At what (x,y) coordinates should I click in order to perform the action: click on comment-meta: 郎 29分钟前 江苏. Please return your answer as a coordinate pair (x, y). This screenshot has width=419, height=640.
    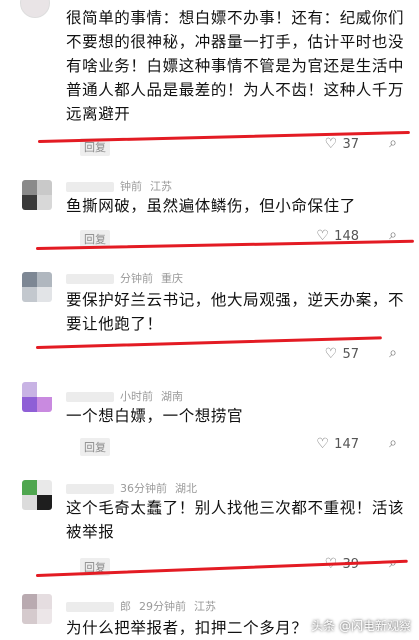
    Looking at the image, I should click on (145, 606).